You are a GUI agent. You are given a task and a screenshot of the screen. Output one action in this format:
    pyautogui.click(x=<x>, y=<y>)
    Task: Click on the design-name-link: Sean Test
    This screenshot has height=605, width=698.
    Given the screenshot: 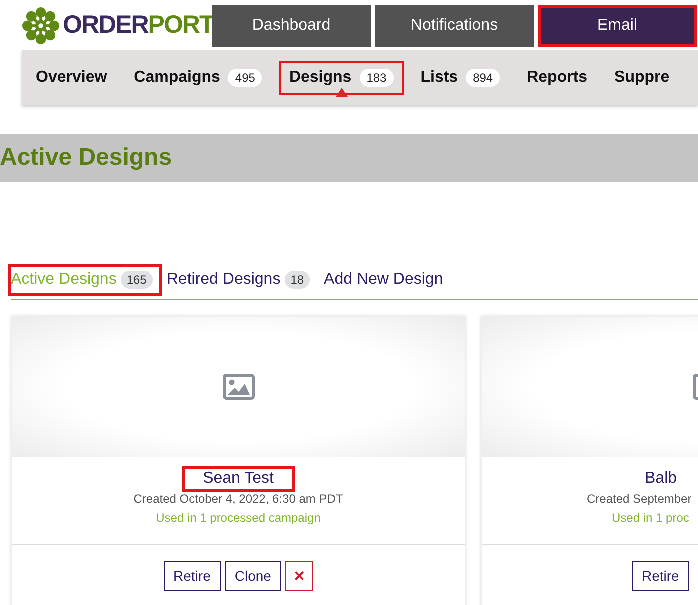 What is the action you would take?
    pyautogui.click(x=238, y=479)
    